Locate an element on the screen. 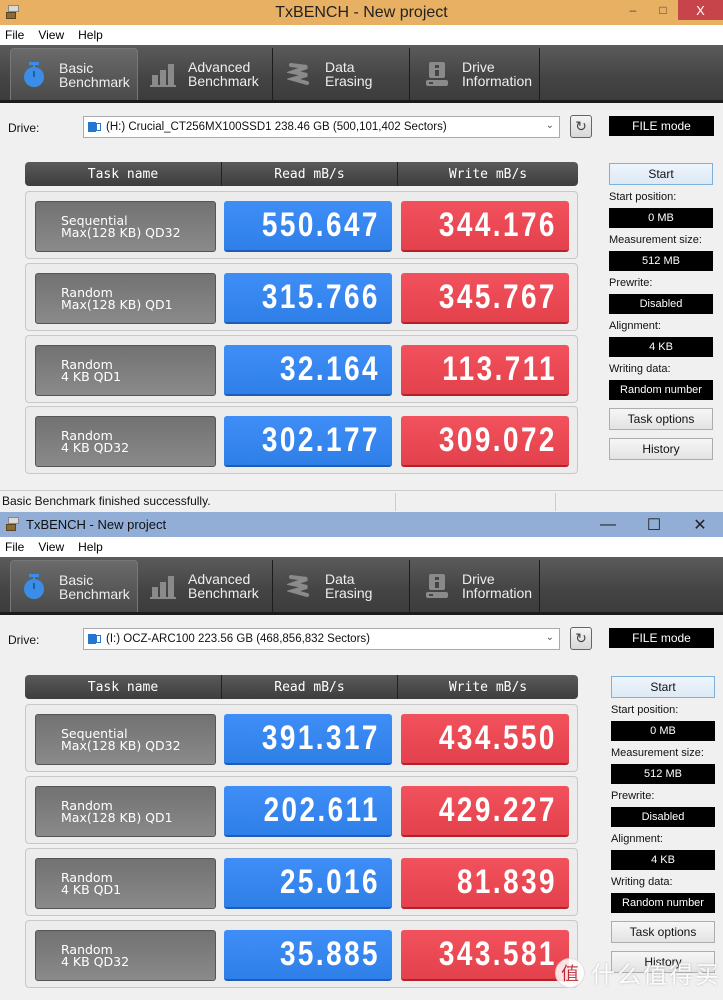 The height and width of the screenshot is (1000, 723). chevron-down-icon: ⌄ is located at coordinates (549, 637).